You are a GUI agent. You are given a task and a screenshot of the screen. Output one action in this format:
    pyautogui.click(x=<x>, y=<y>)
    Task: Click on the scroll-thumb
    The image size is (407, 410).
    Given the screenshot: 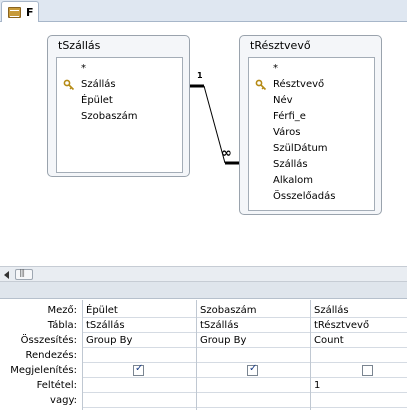 What is the action you would take?
    pyautogui.click(x=24, y=274)
    